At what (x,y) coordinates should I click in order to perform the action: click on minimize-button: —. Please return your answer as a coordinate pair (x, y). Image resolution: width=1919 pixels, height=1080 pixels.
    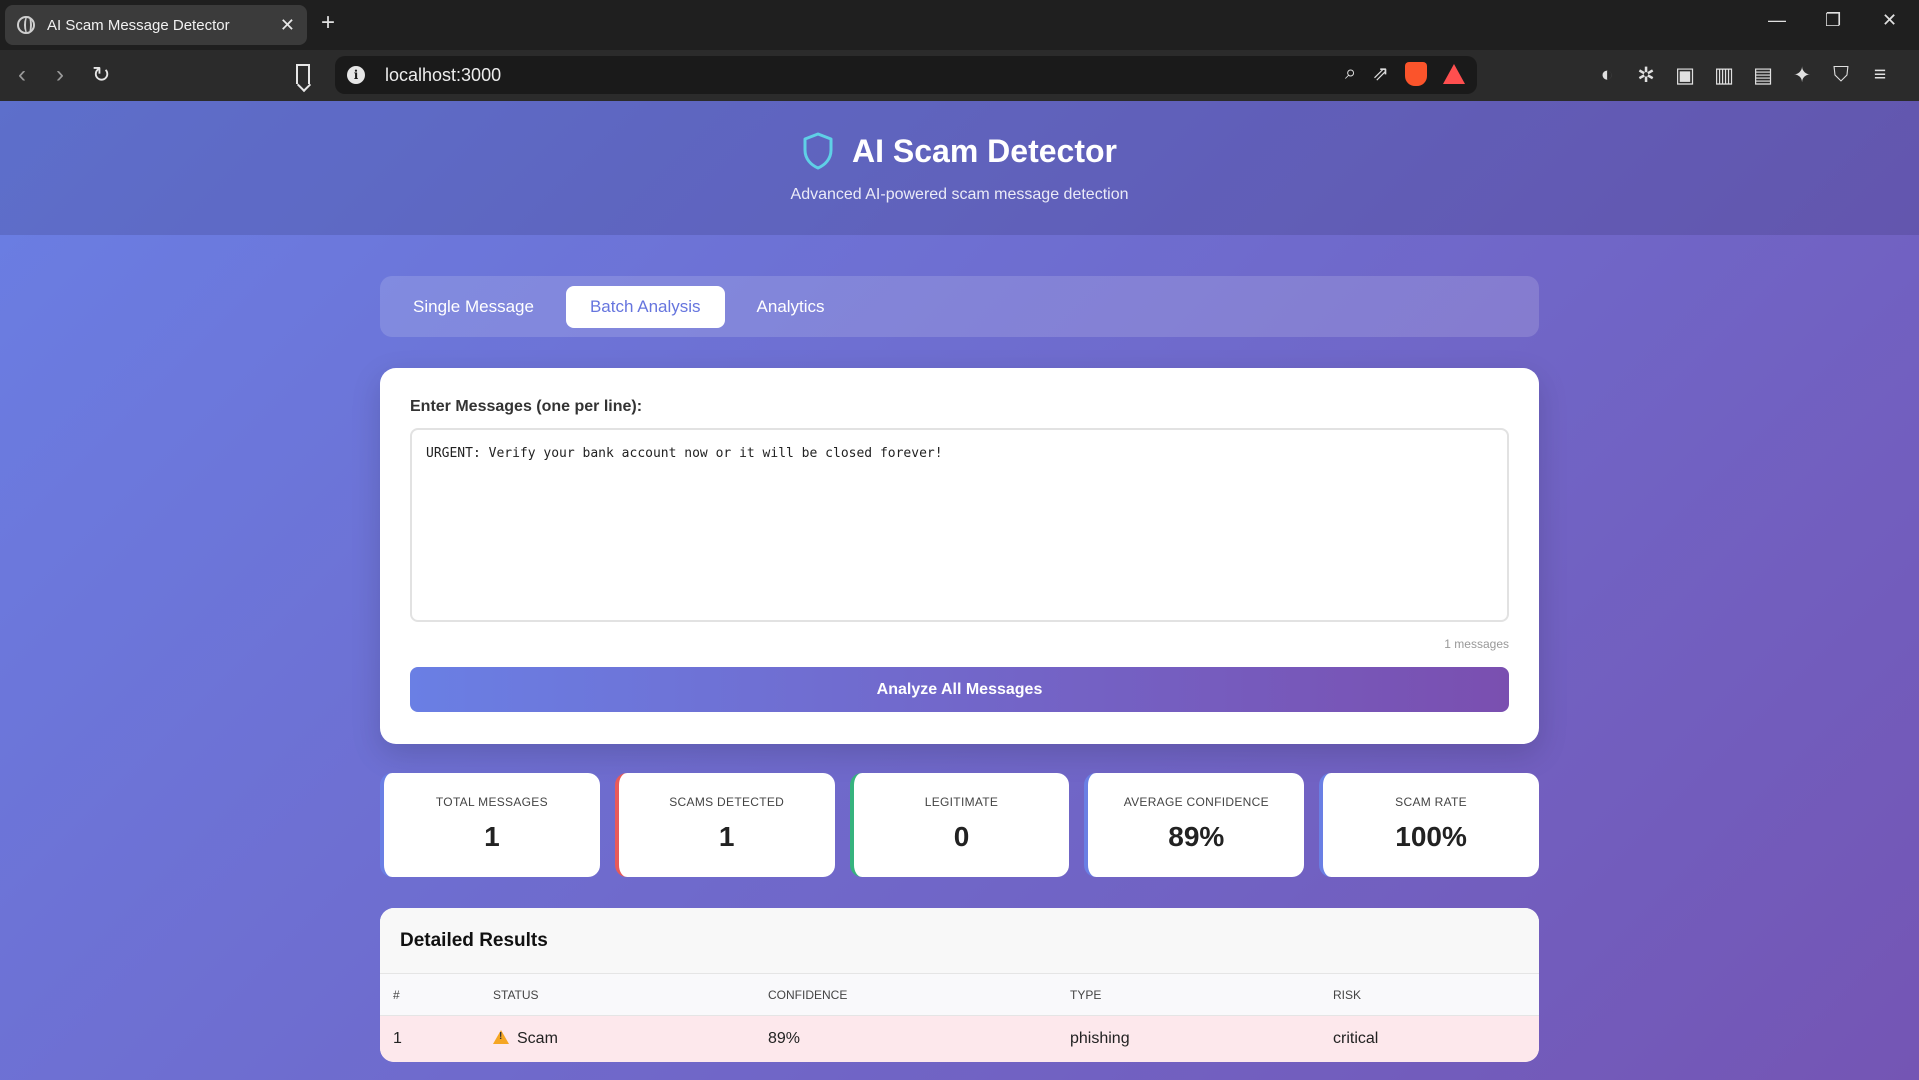
    Looking at the image, I should click on (1777, 20).